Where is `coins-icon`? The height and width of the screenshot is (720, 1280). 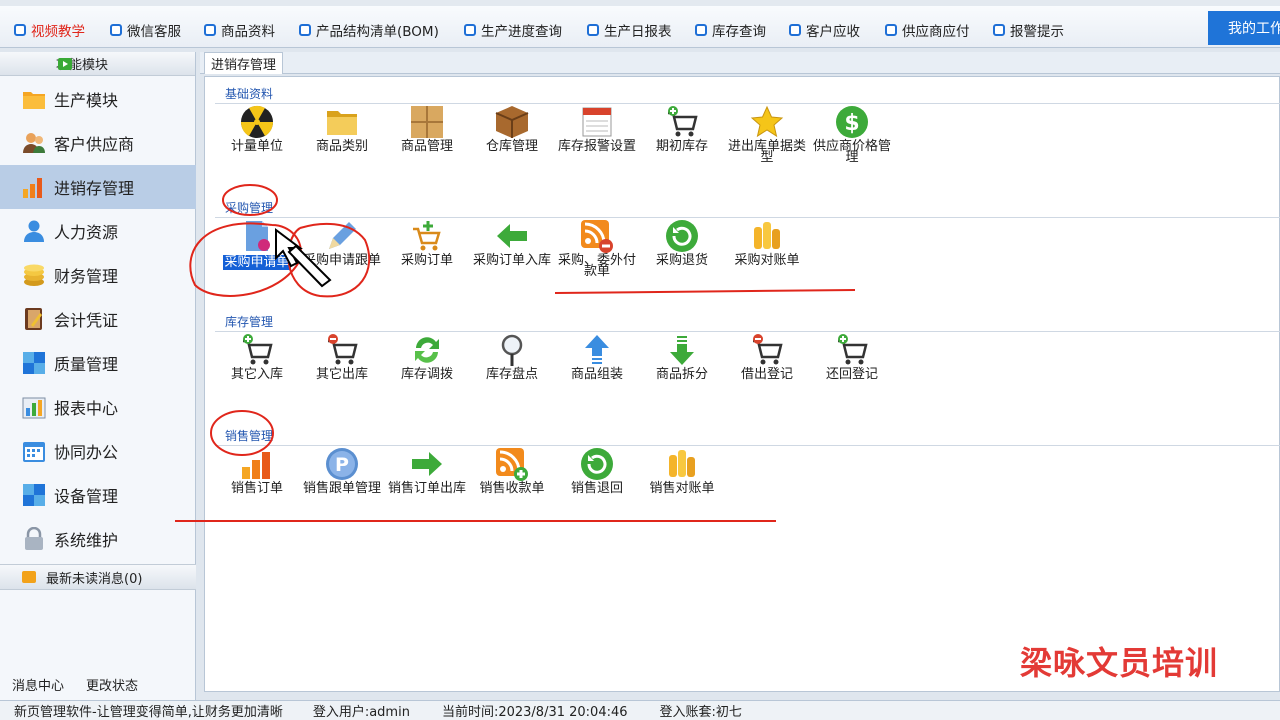
coins-icon is located at coordinates (767, 235).